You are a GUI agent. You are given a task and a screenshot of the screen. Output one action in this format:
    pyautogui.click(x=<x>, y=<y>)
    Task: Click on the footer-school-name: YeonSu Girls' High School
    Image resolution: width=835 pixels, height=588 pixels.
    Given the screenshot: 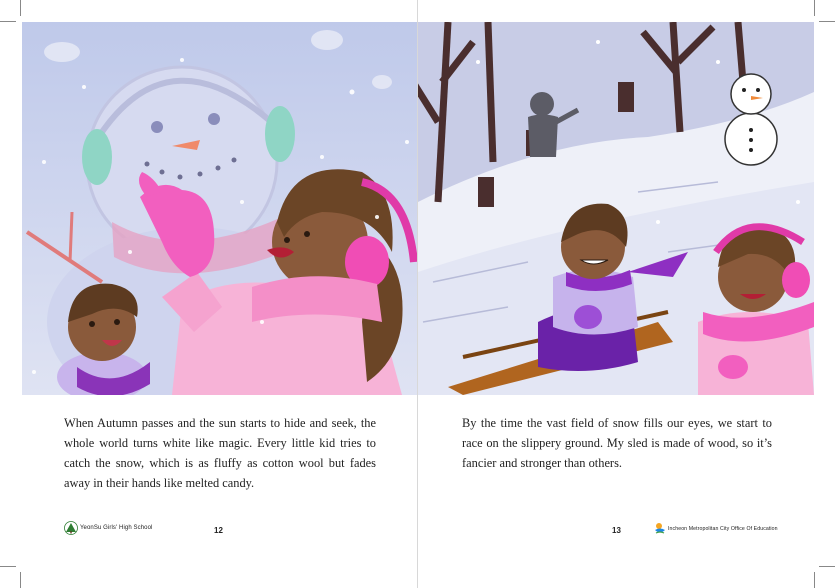 What is the action you would take?
    pyautogui.click(x=116, y=528)
    